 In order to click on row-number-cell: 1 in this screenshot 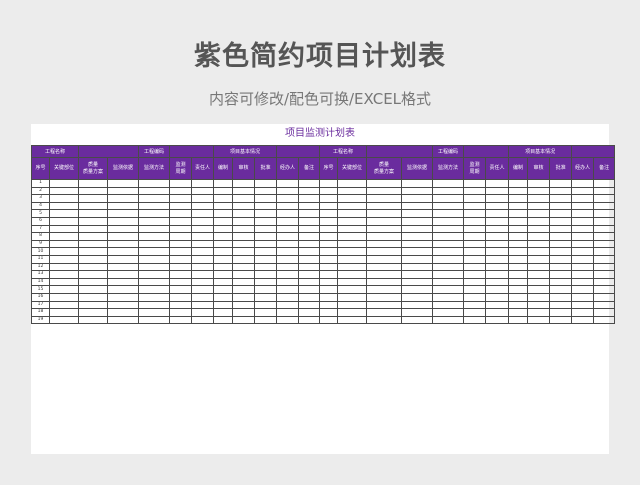, I will do `click(40, 183)`.